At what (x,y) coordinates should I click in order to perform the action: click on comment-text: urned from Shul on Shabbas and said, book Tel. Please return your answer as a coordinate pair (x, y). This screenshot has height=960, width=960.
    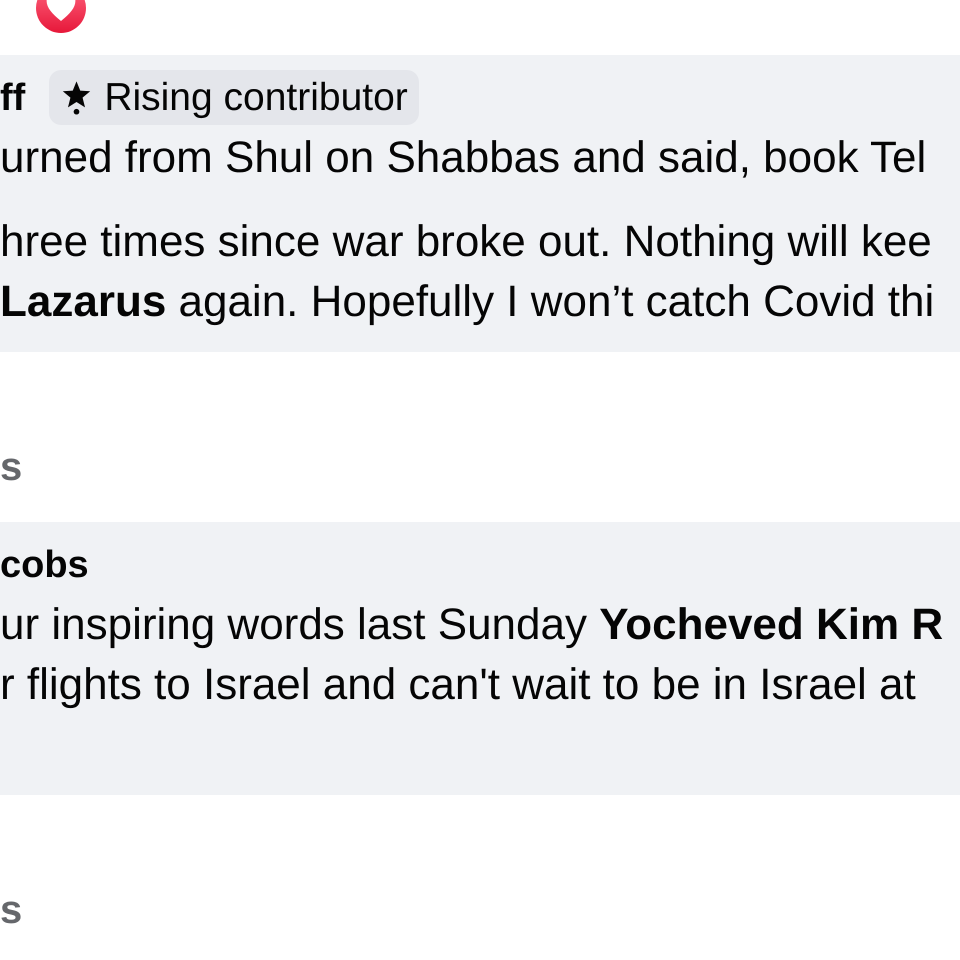
    Looking at the image, I should click on (463, 158).